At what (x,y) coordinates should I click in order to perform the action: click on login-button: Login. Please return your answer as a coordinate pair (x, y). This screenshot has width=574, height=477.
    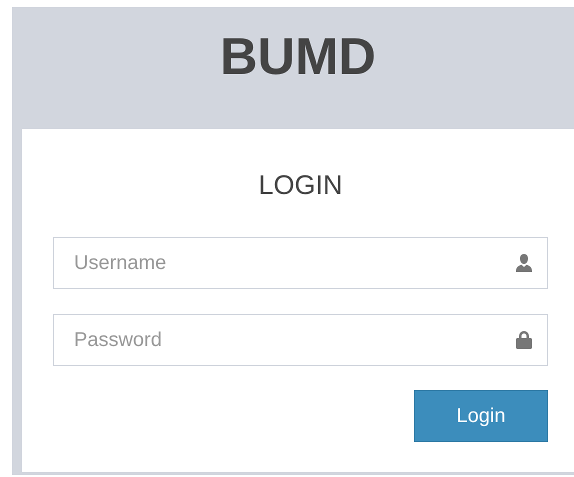
    Looking at the image, I should click on (481, 416).